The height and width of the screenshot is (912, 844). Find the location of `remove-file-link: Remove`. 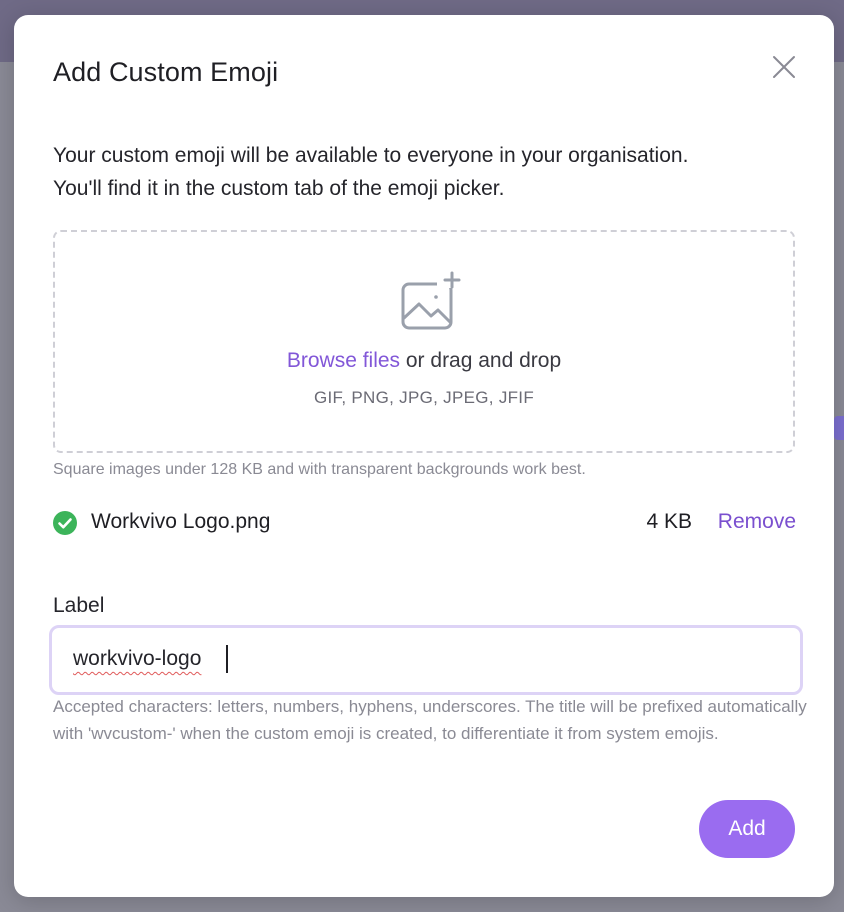

remove-file-link: Remove is located at coordinates (757, 522).